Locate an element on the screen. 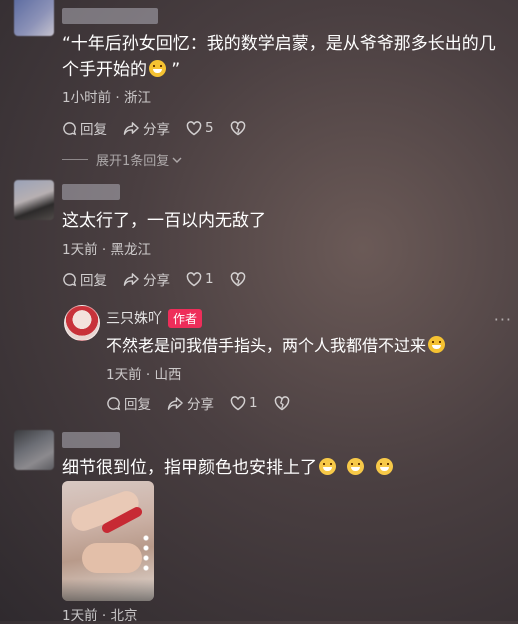 The image size is (518, 624). author-name-row: 三只姝吖 作者 is located at coordinates (154, 318).